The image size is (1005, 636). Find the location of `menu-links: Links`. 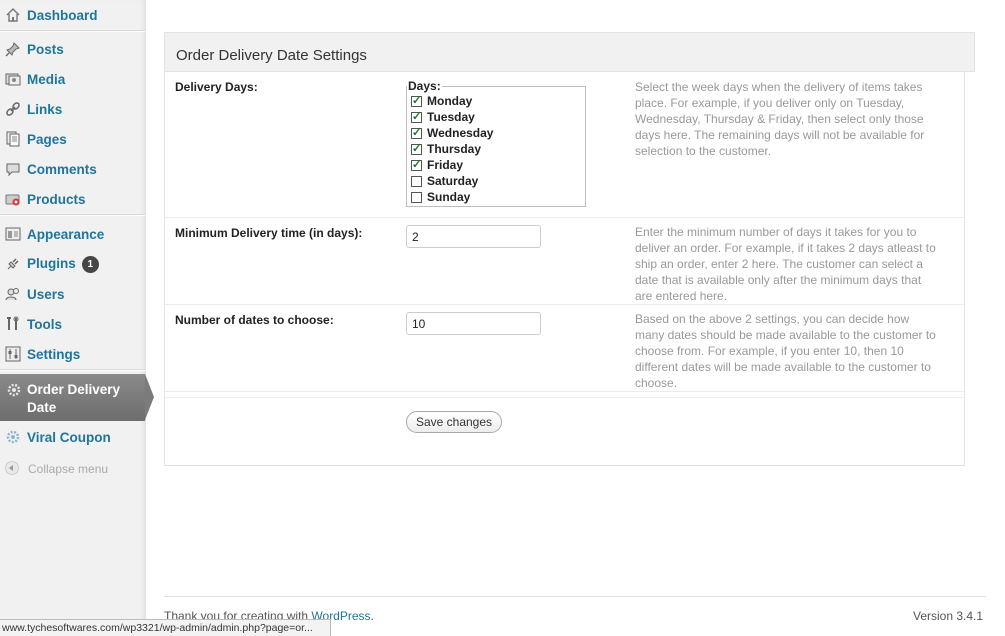

menu-links: Links is located at coordinates (72, 109).